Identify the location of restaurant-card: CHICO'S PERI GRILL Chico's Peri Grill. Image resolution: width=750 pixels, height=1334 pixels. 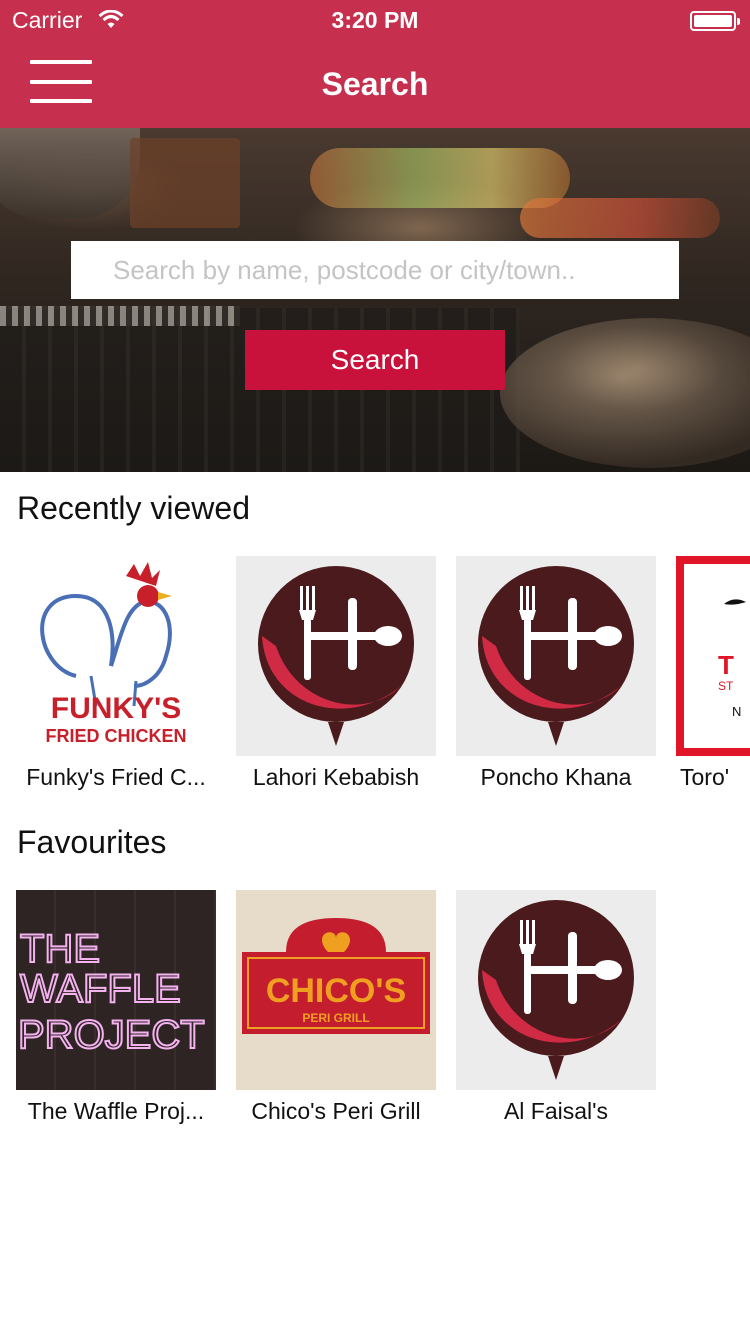
(336, 1007).